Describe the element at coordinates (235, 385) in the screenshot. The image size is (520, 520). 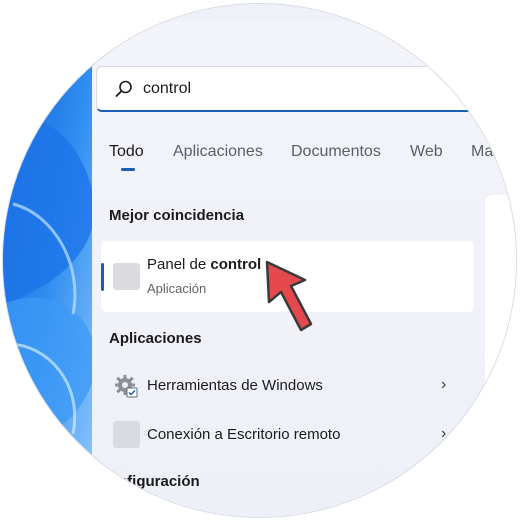
I see `app-result-windows-tools: Herramientas de Windows` at that location.